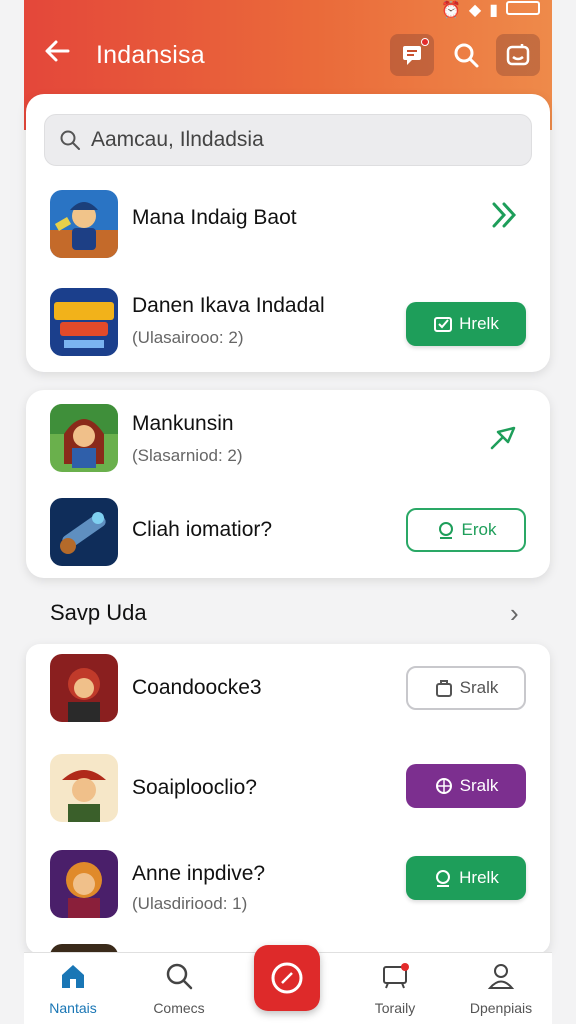 The height and width of the screenshot is (1024, 576). Describe the element at coordinates (98, 612) in the screenshot. I see `section-title: Savp Uda` at that location.